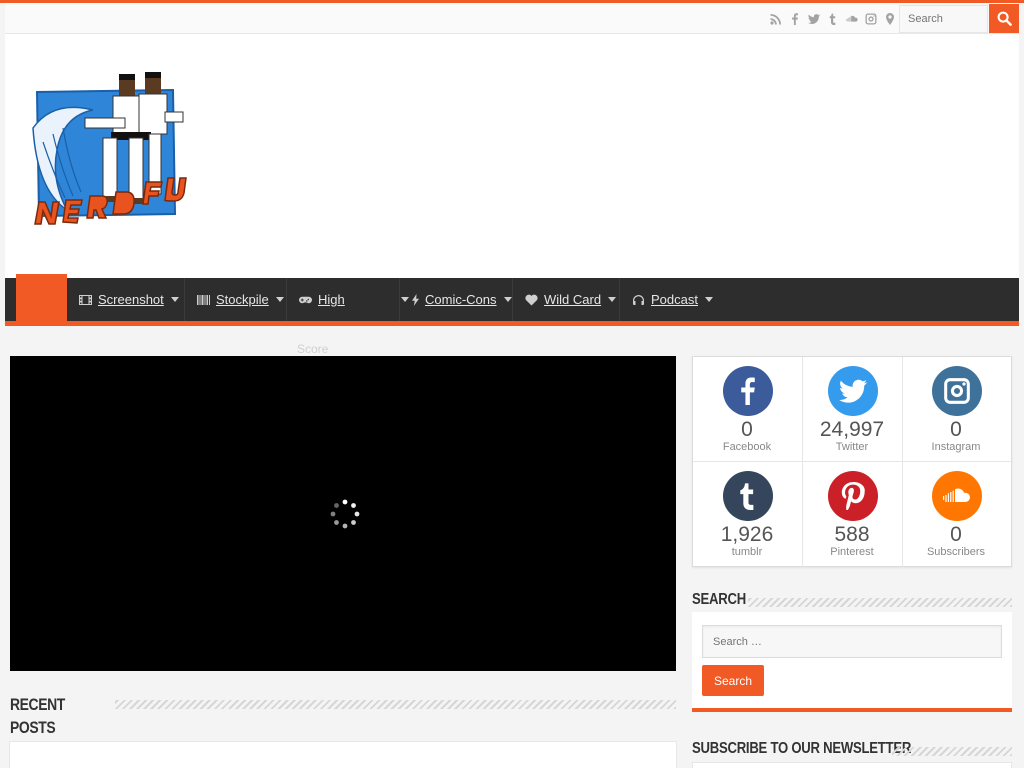 The height and width of the screenshot is (768, 1024). I want to click on counter-label: tumblr, so click(747, 552).